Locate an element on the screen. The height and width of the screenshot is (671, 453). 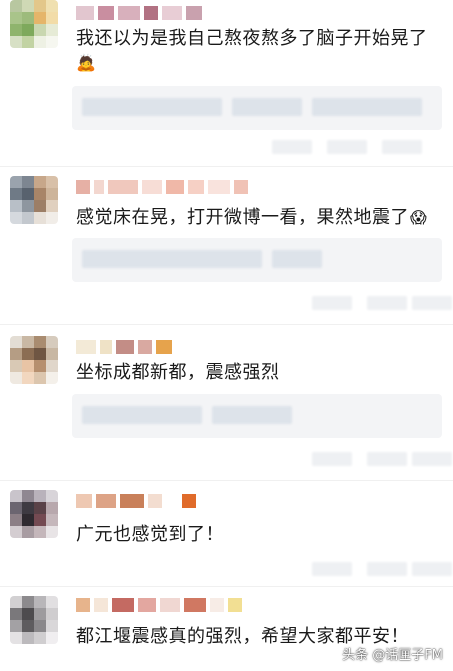
comment-text: 广元也感觉到了！ is located at coordinates (150, 534).